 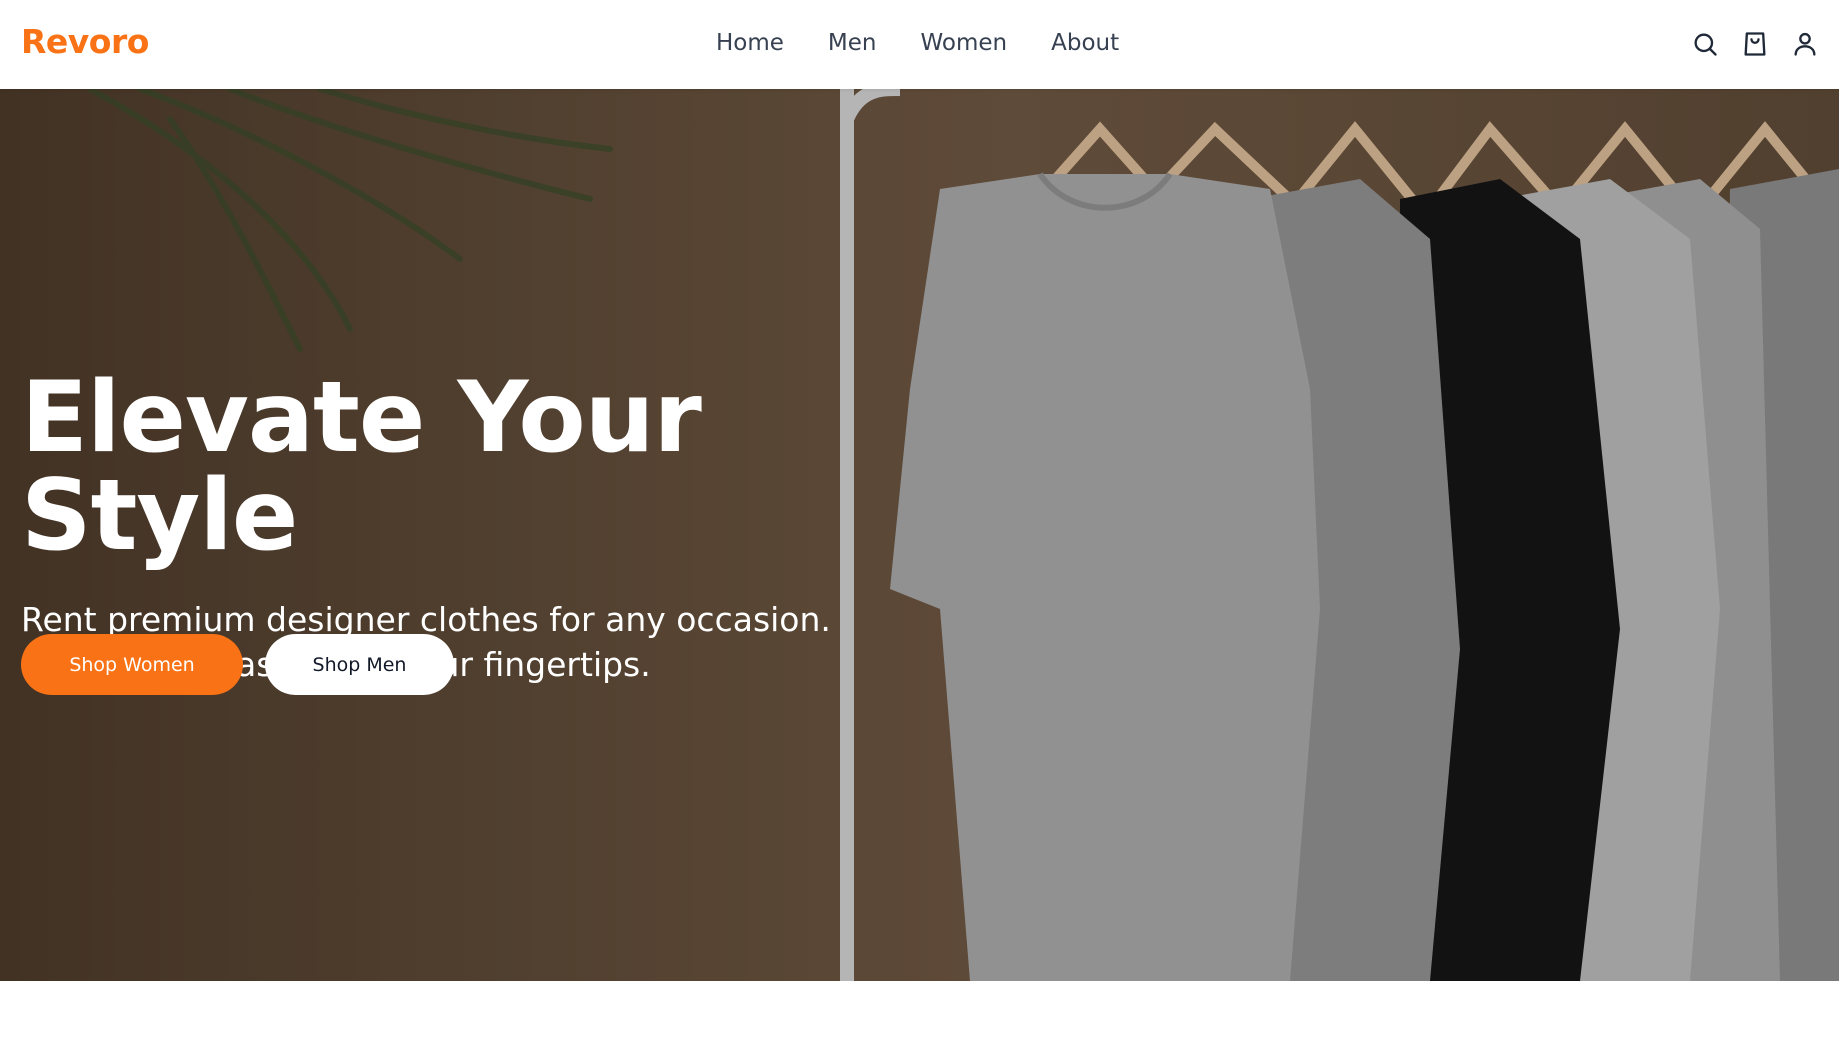 What do you see at coordinates (1705, 44) in the screenshot?
I see `search-icon` at bounding box center [1705, 44].